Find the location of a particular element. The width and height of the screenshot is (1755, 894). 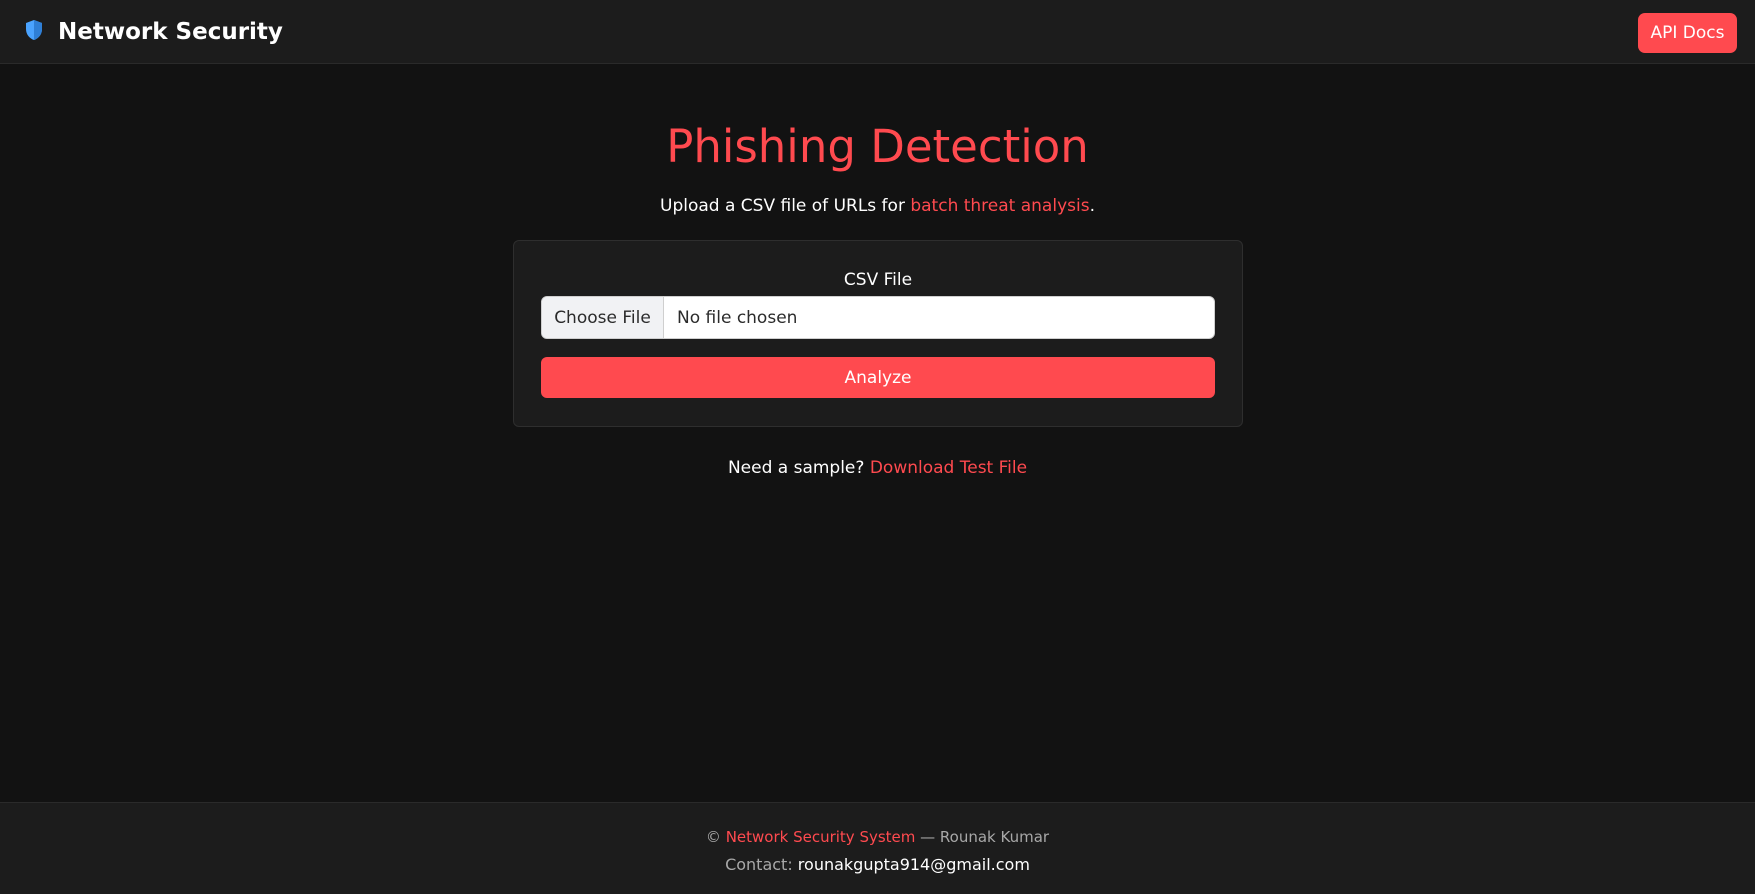

analyze-button: Analyze is located at coordinates (878, 377).